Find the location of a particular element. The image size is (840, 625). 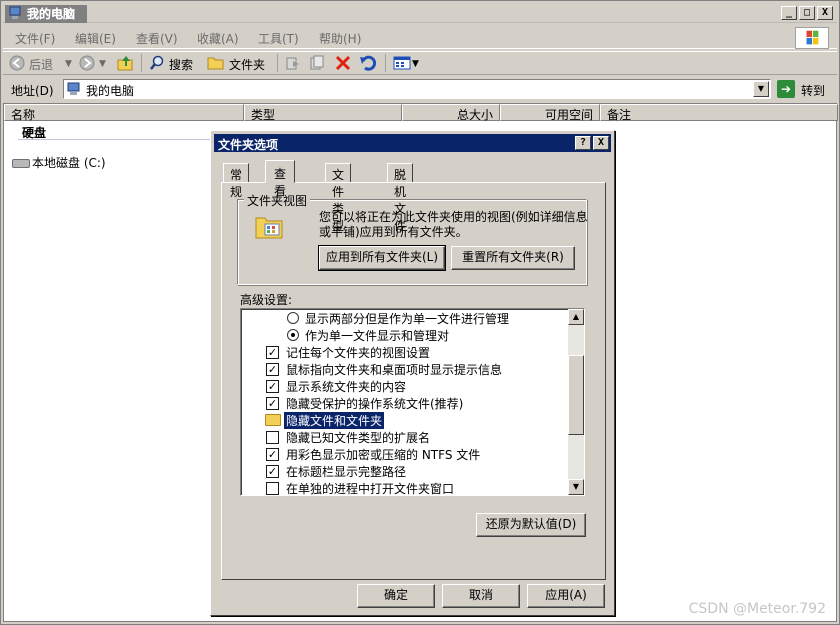

delete-icon is located at coordinates (343, 63).